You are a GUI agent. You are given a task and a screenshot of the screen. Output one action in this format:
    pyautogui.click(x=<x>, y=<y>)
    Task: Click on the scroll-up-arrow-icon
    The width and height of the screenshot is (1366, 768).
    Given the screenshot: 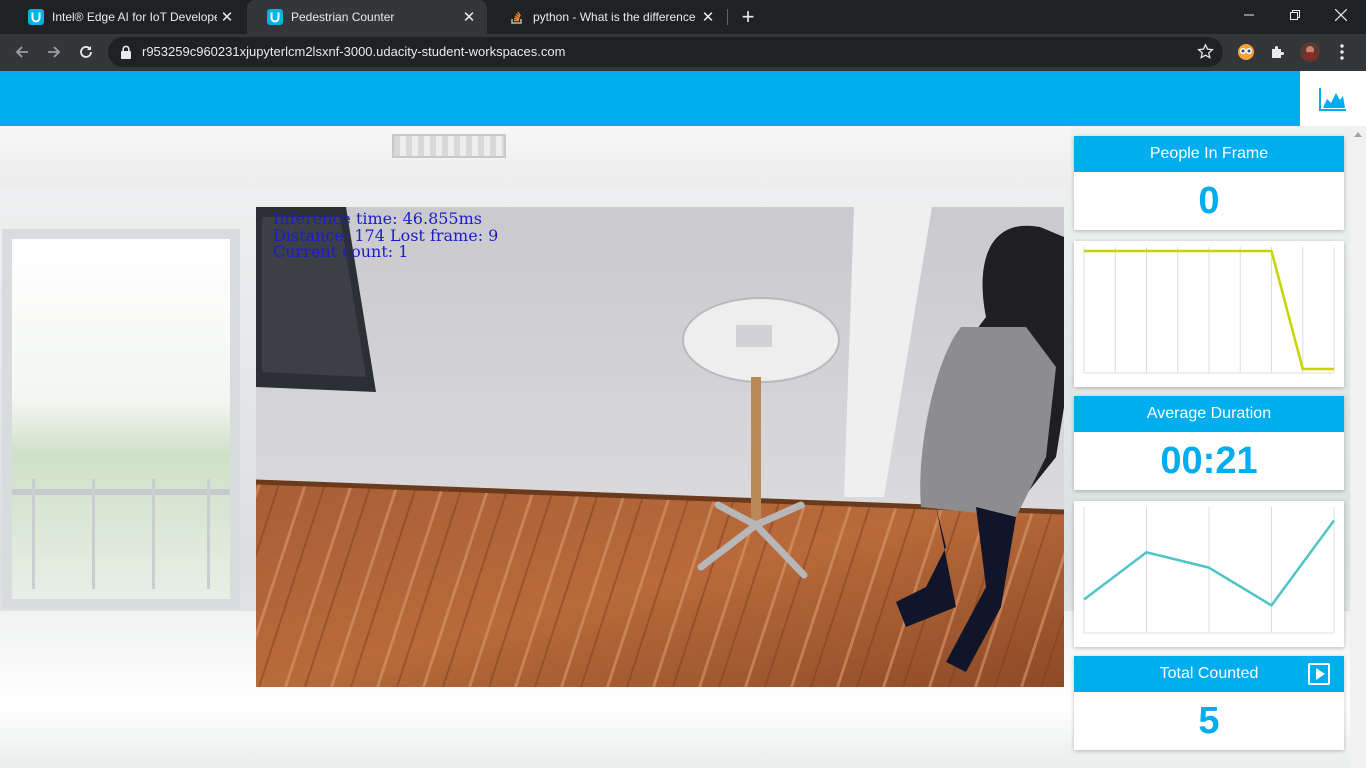 What is the action you would take?
    pyautogui.click(x=1358, y=134)
    